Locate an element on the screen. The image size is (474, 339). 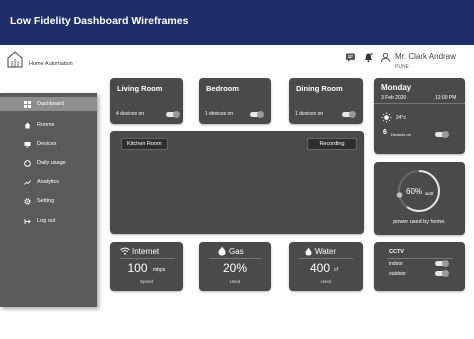
cctv-indoor-label: indoor is located at coordinates (396, 264).